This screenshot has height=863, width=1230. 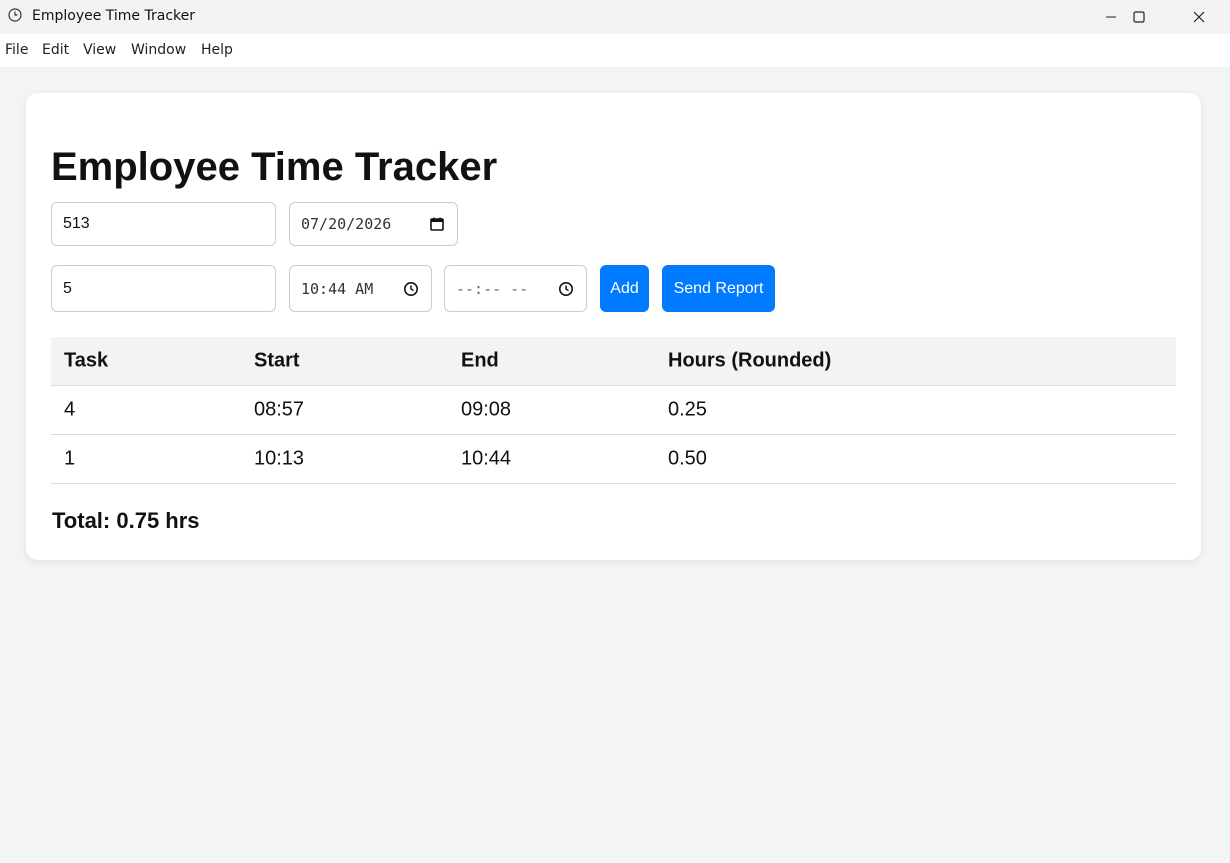 I want to click on cell-task: 4, so click(x=70, y=409).